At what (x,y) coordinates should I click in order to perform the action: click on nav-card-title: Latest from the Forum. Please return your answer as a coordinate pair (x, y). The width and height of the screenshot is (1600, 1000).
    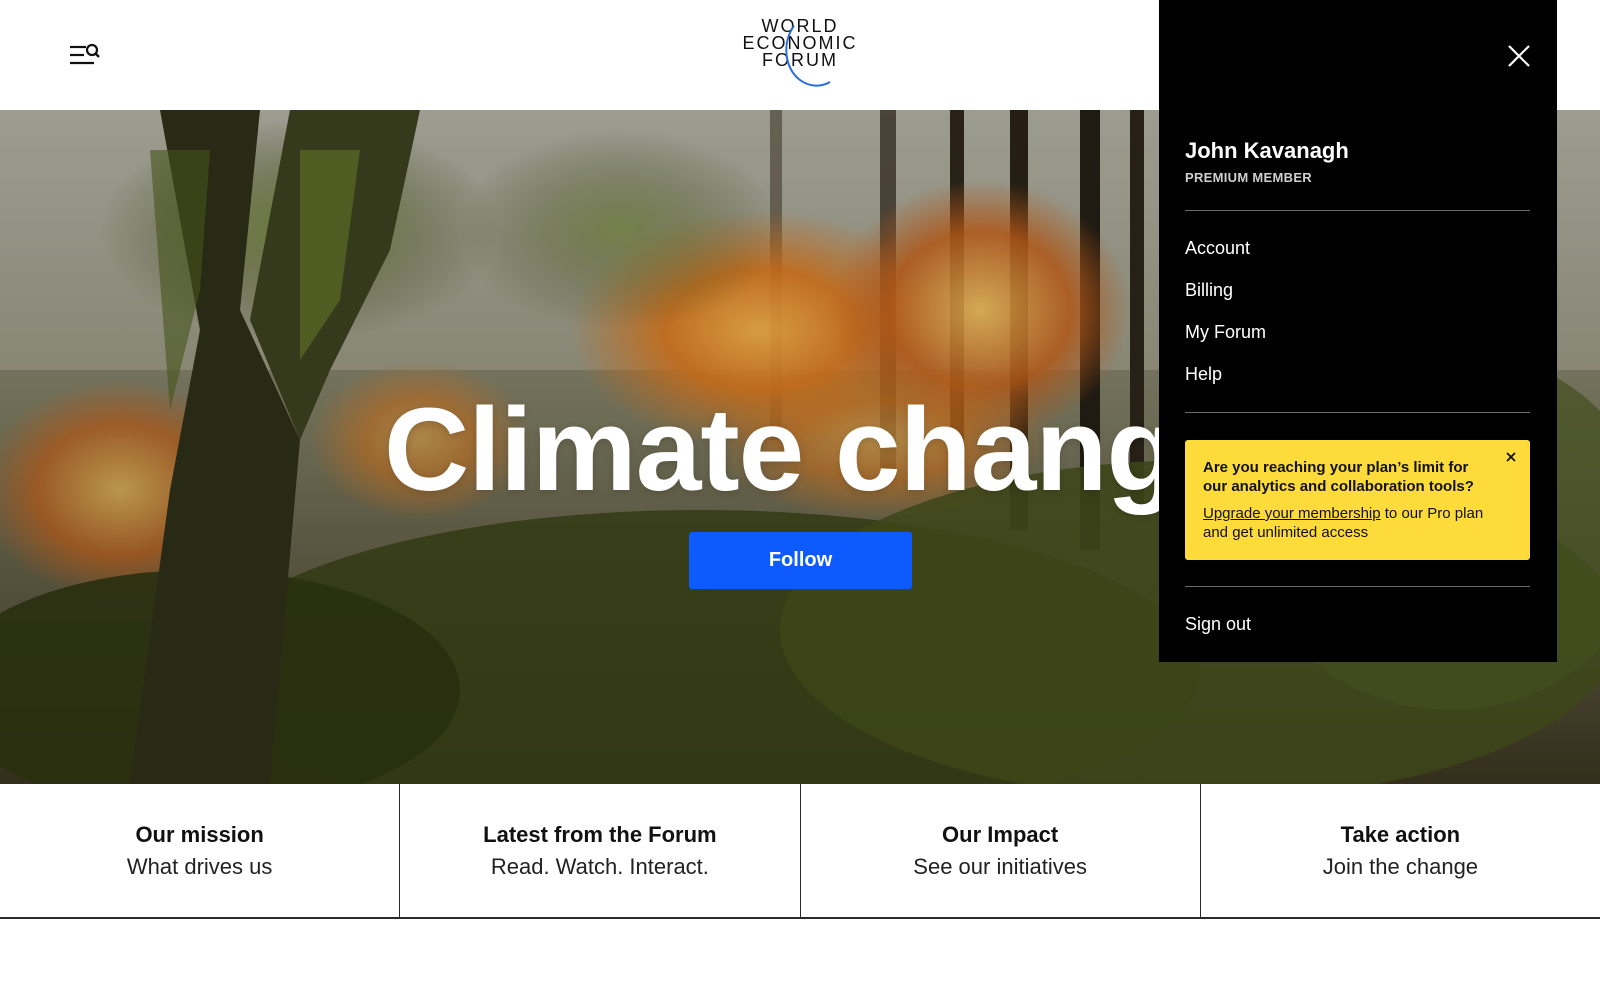
    Looking at the image, I should click on (600, 834).